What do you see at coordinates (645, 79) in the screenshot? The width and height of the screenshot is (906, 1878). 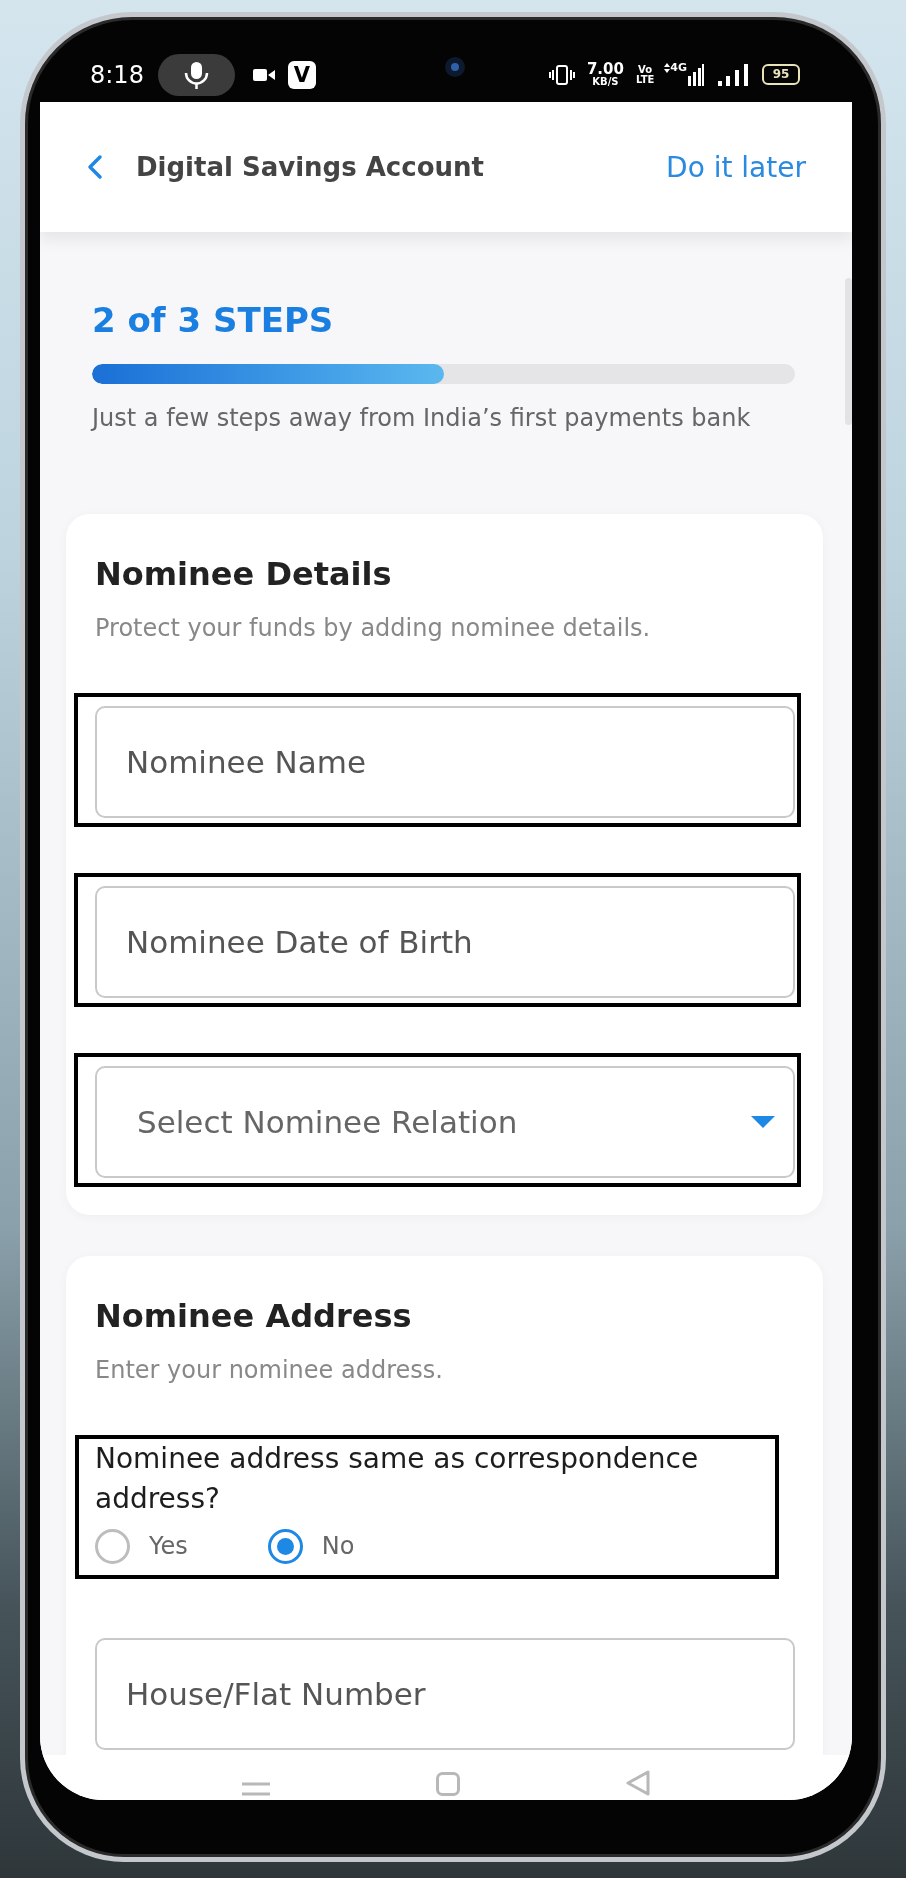 I see `volte-label: LTE` at bounding box center [645, 79].